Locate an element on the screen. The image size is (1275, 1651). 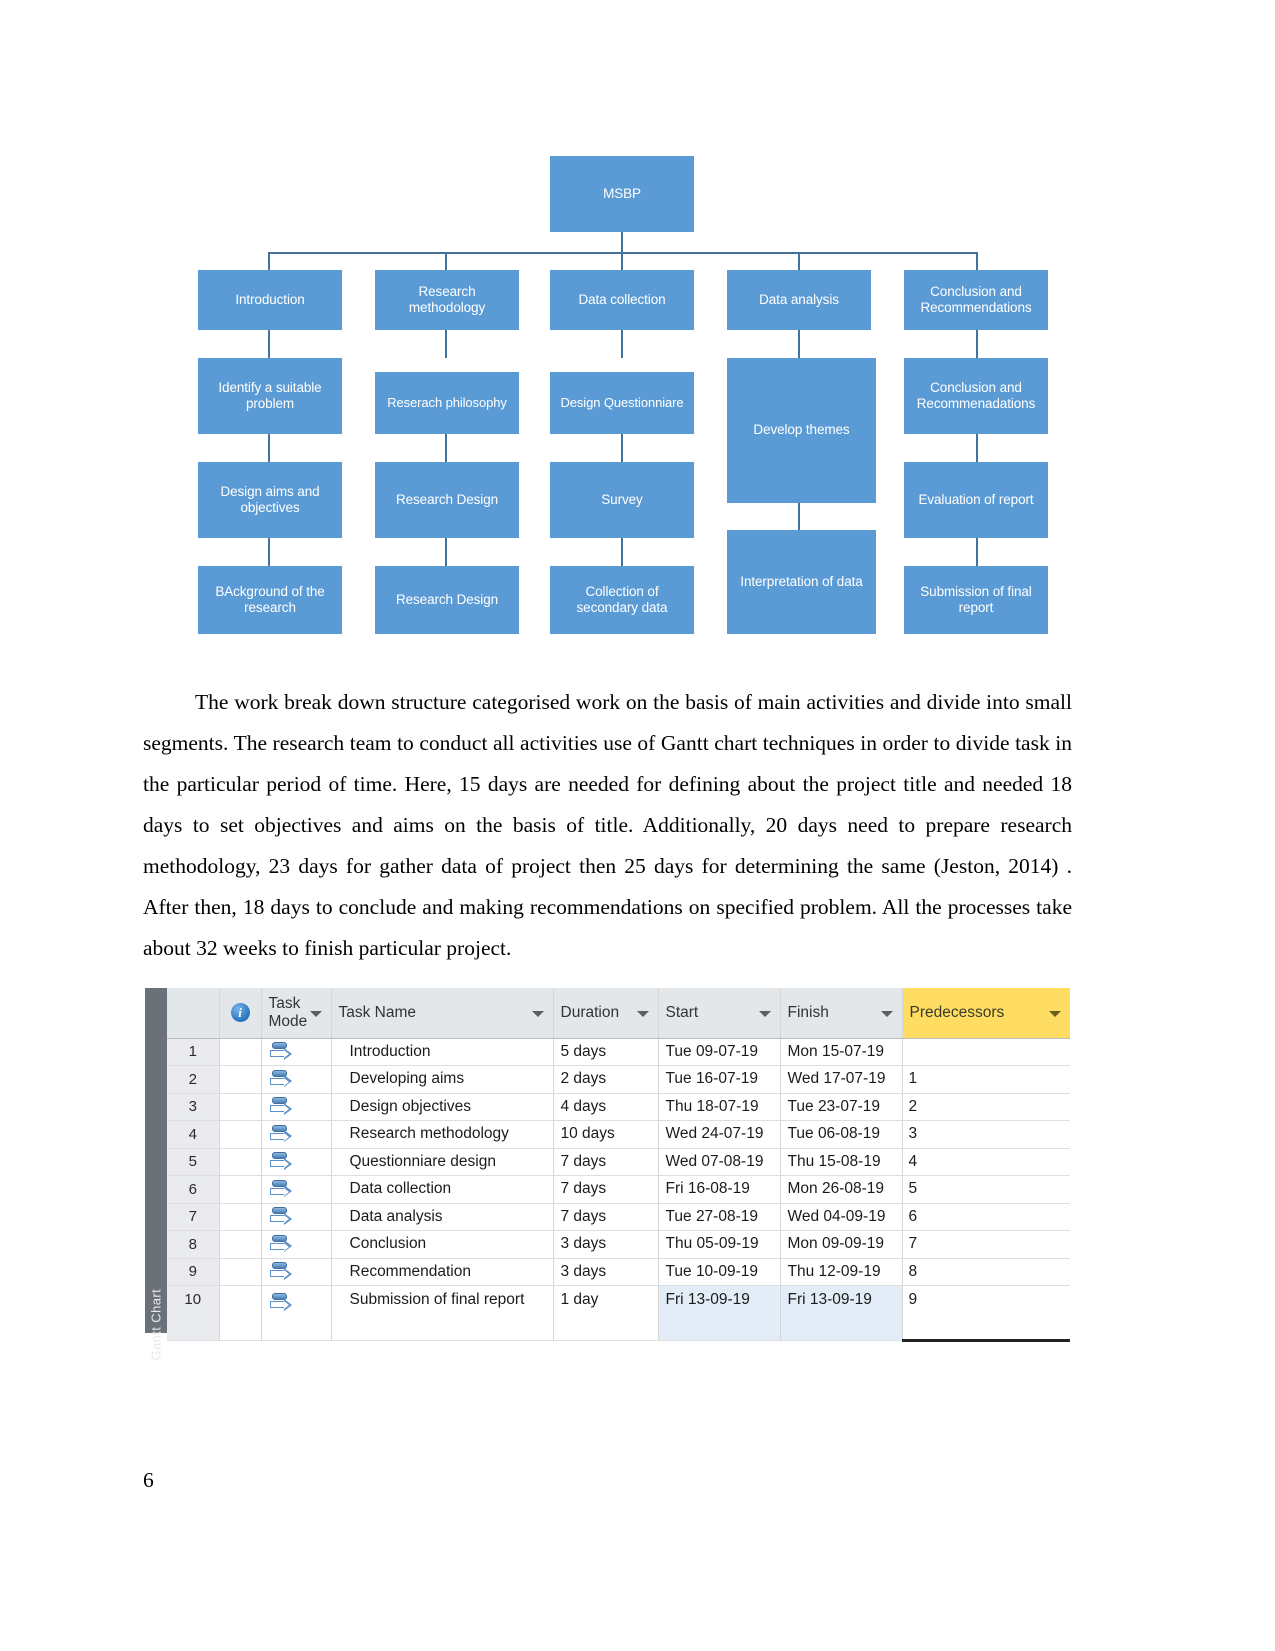
cell-start: Tue 10-09-19 is located at coordinates (719, 1272).